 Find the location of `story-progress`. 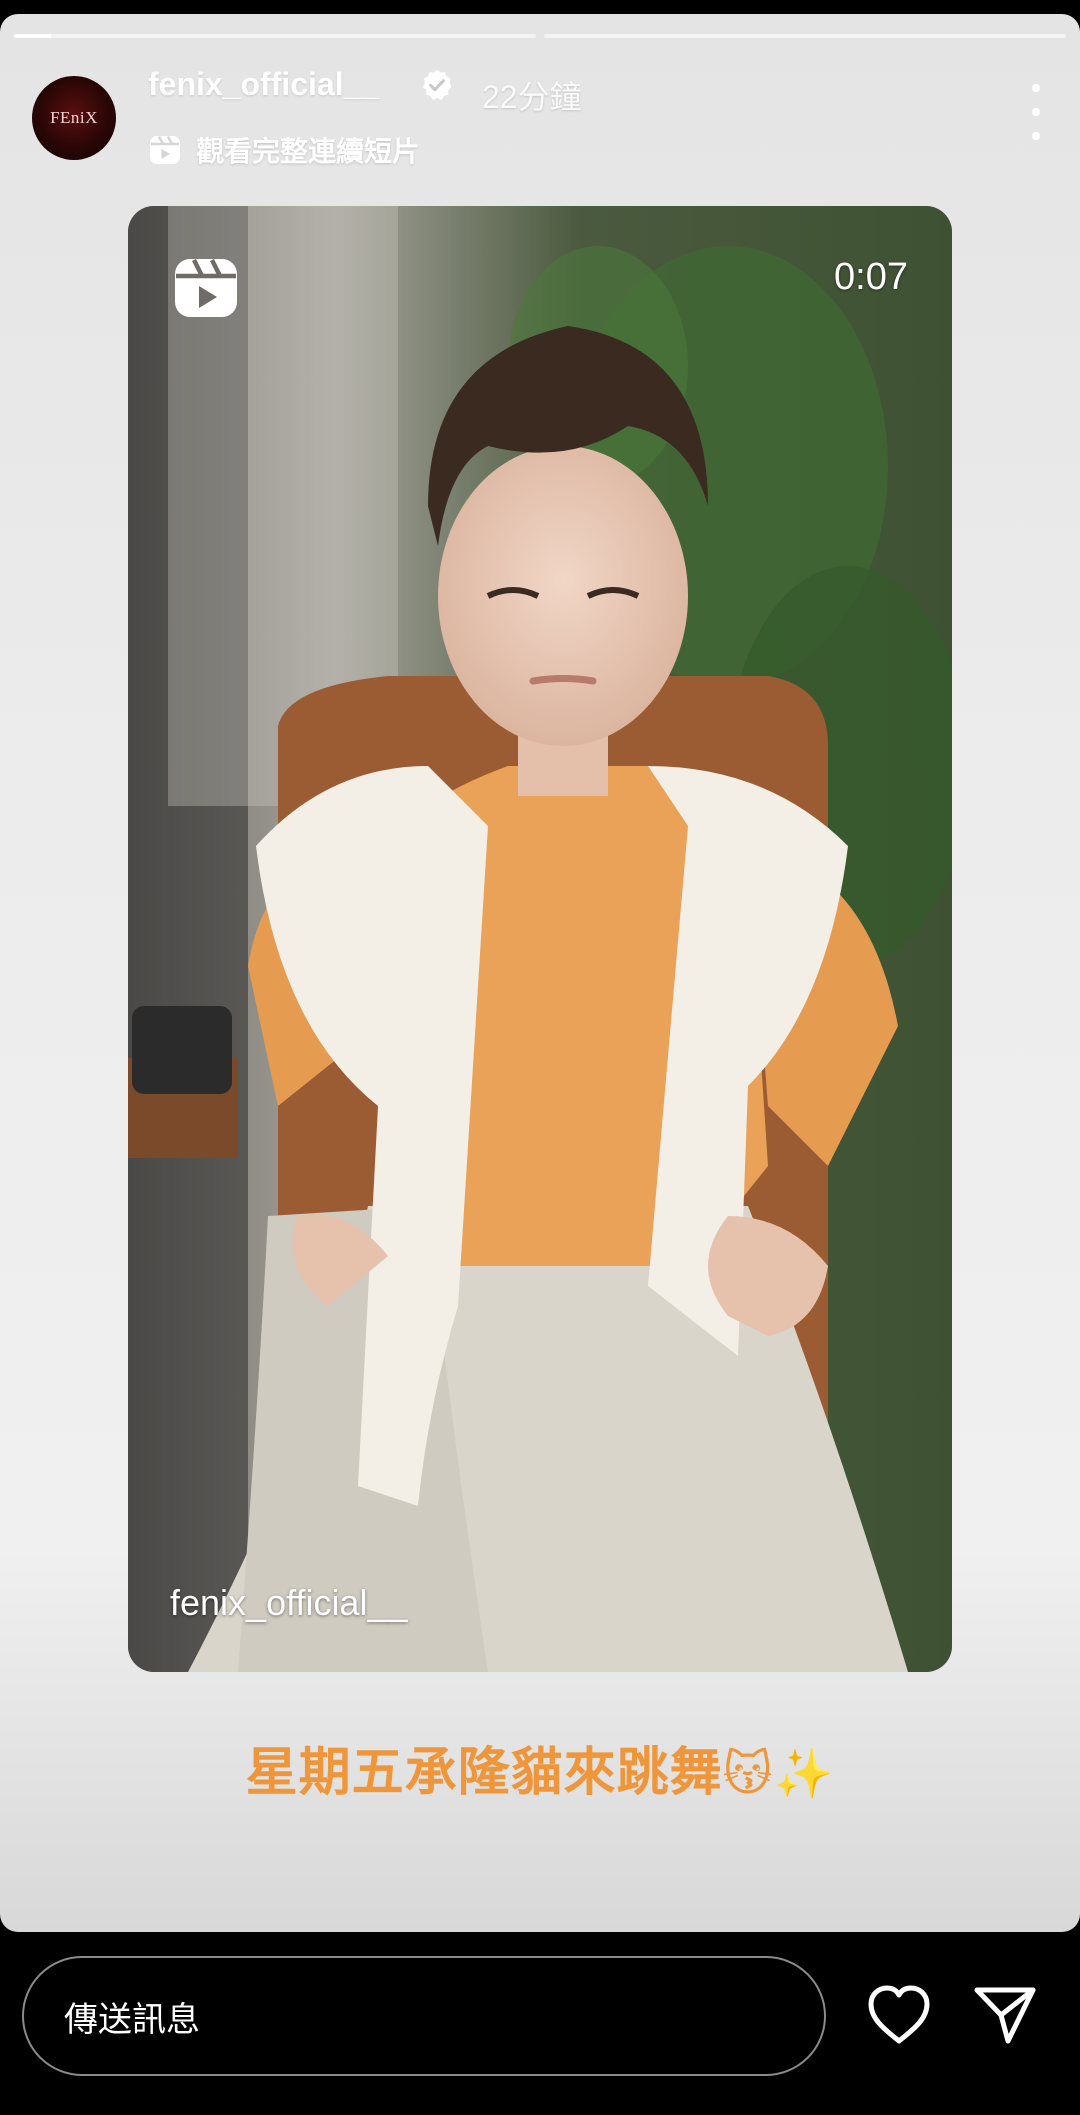

story-progress is located at coordinates (540, 36).